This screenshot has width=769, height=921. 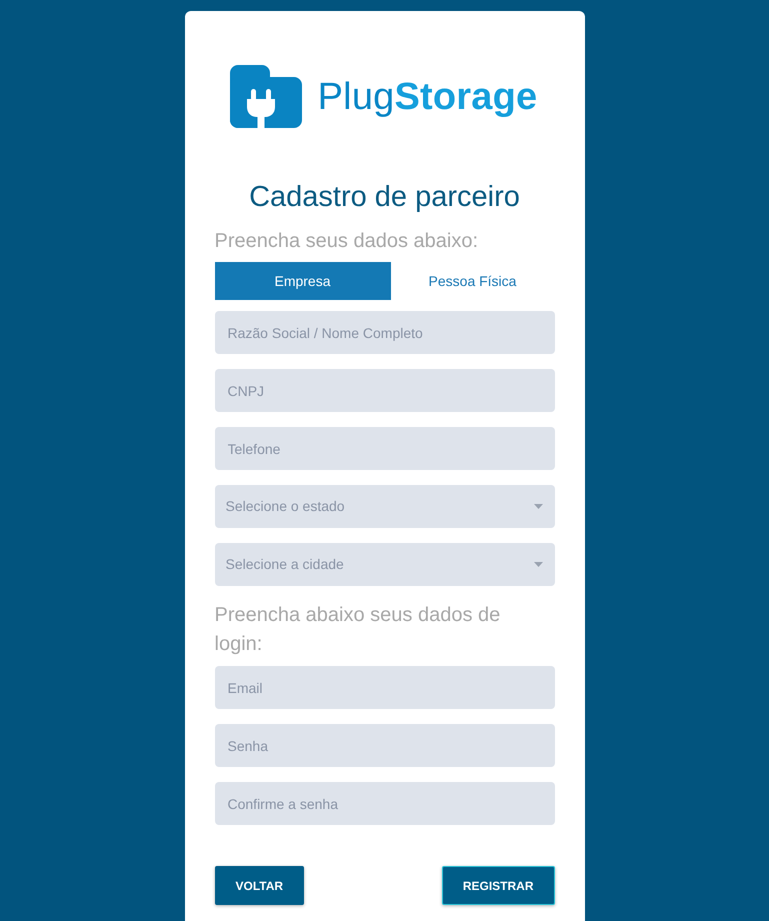 What do you see at coordinates (266, 96) in the screenshot?
I see `plug-logo-icon` at bounding box center [266, 96].